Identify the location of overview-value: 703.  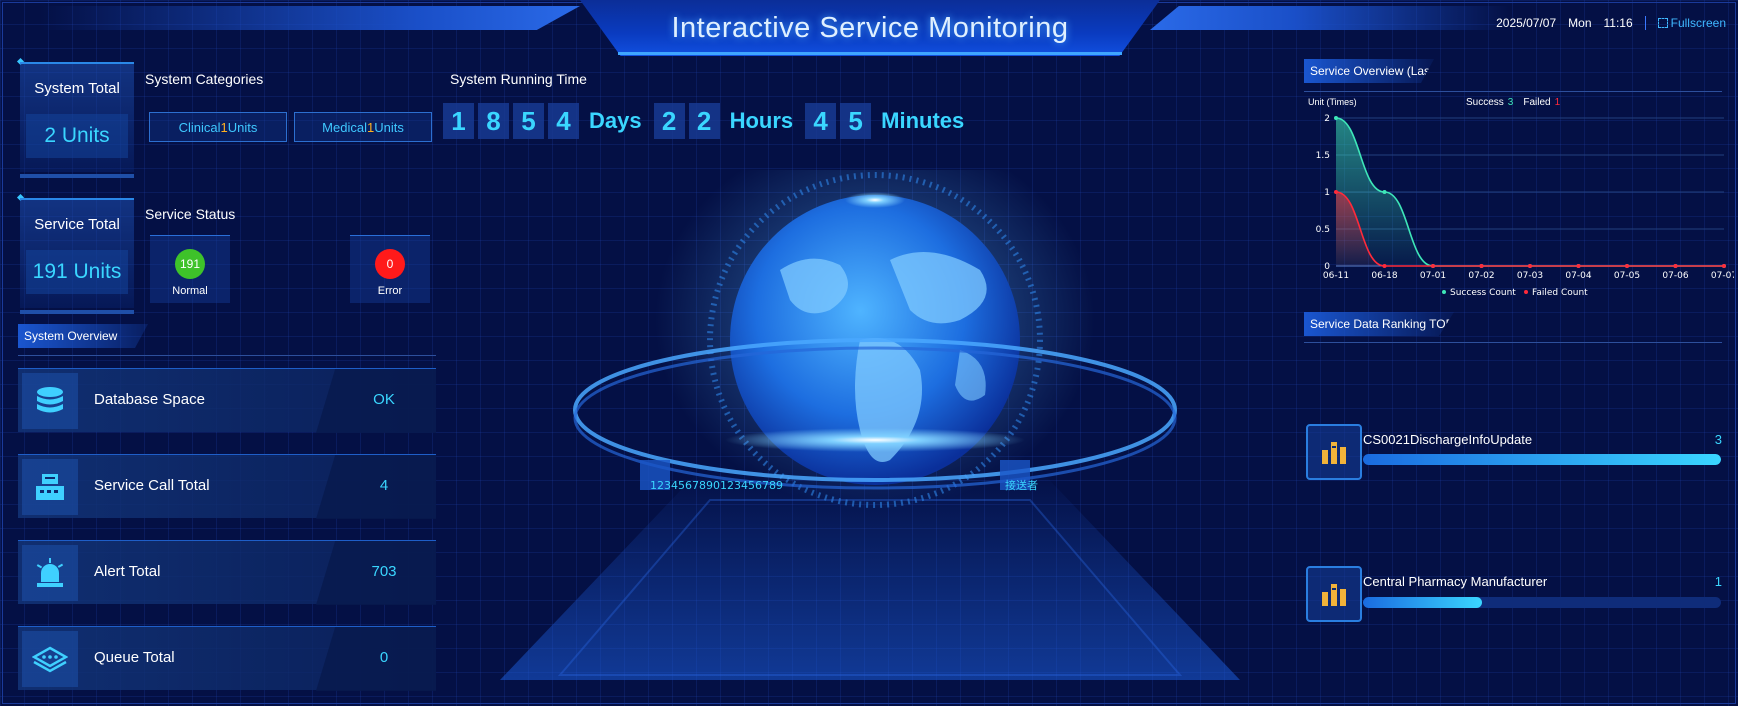
(384, 571).